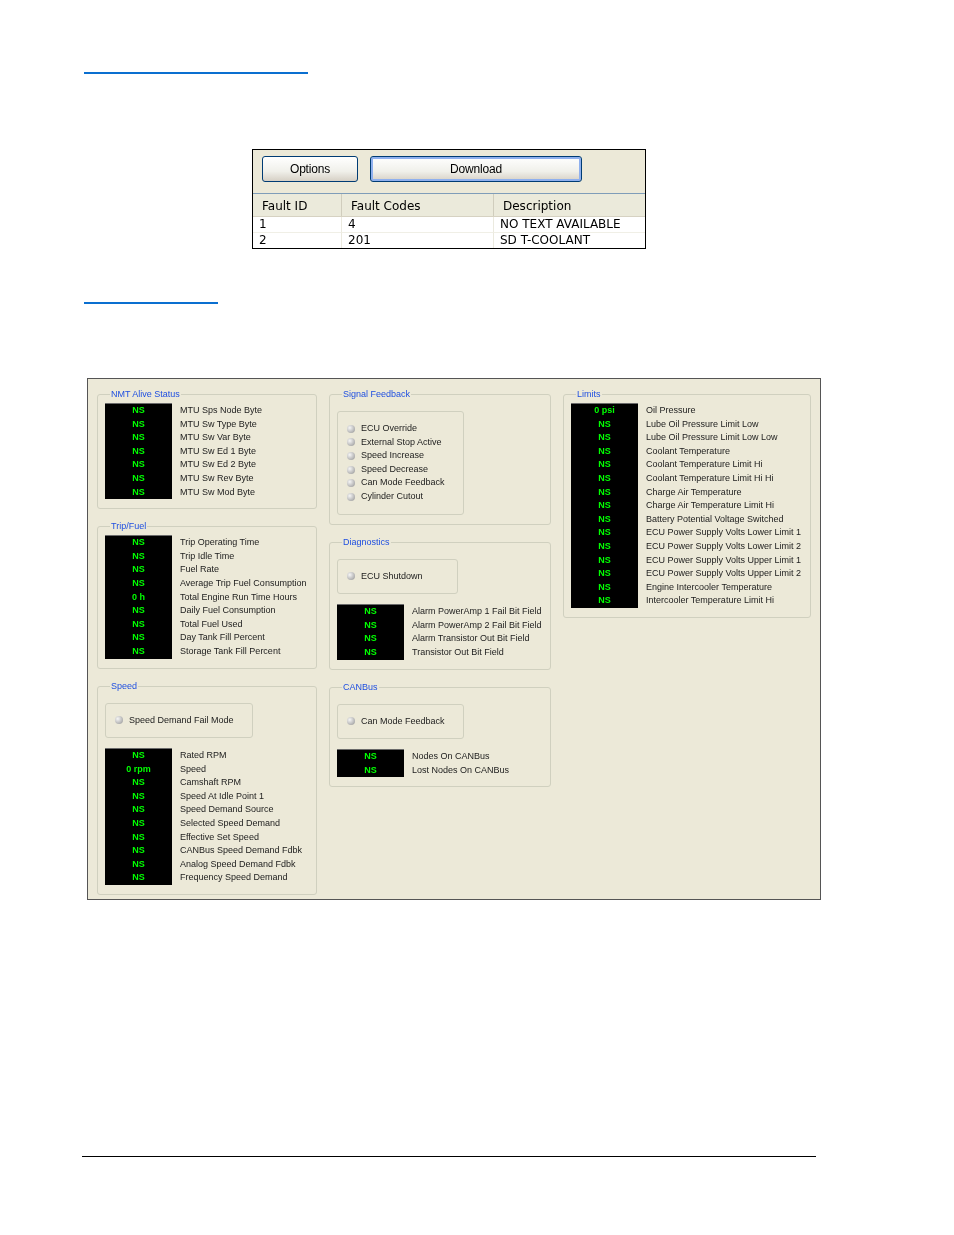  I want to click on group-title: Diagnostics, so click(366, 542).